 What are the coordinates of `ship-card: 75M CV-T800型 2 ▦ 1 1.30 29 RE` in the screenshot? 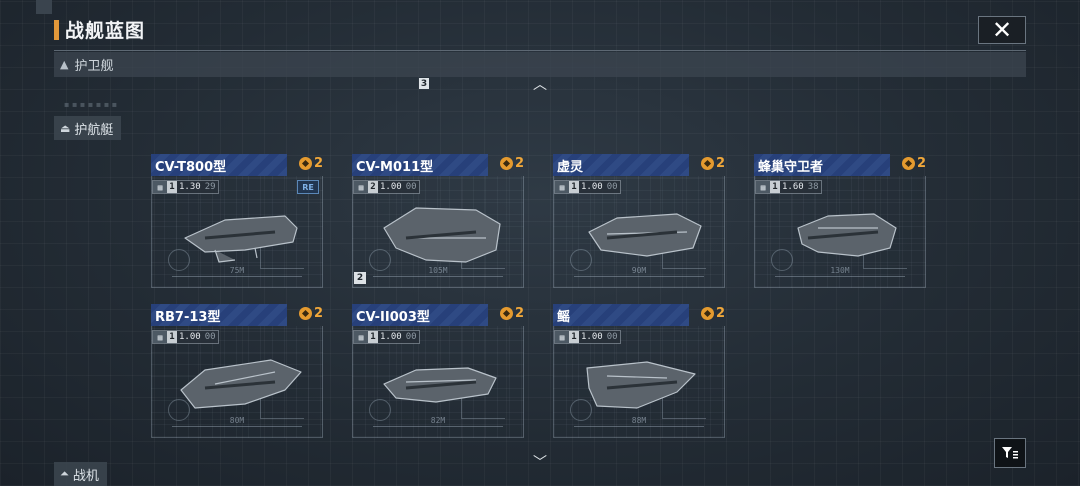 It's located at (240, 223).